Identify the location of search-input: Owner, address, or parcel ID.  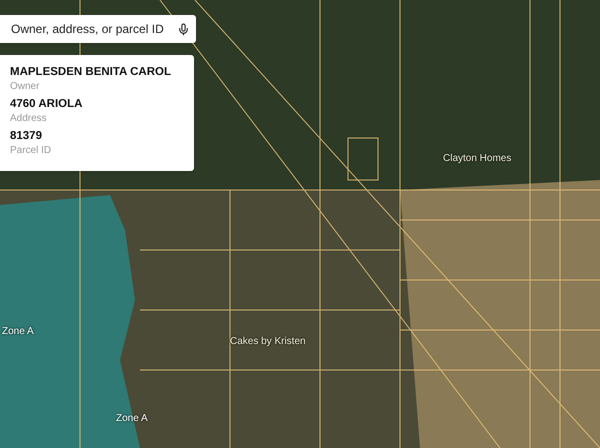
(94, 29).